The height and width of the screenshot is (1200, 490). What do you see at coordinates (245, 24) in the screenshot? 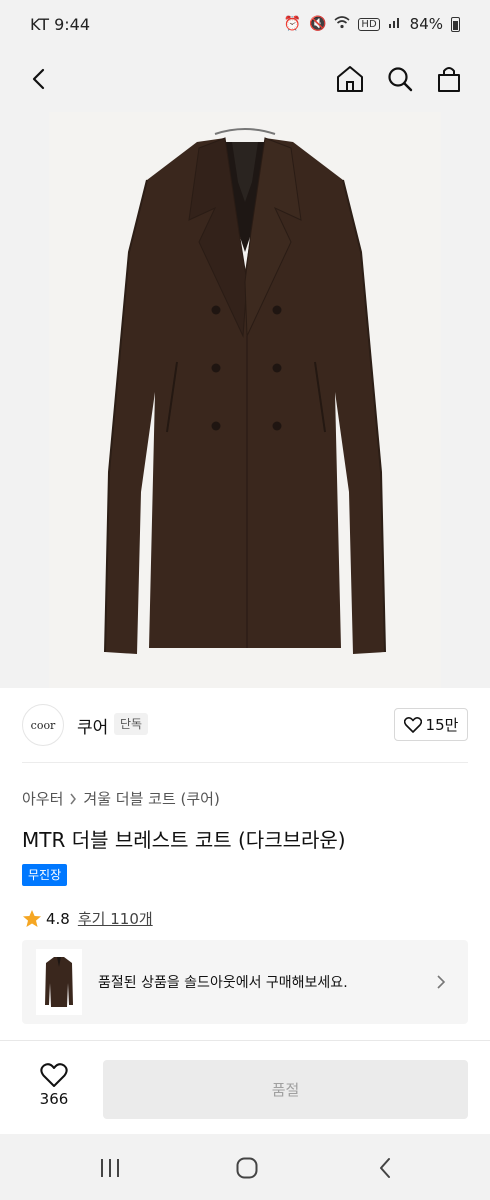
I see `status-bar: KT 9:44 ⏰ 🔇 HD 84%` at bounding box center [245, 24].